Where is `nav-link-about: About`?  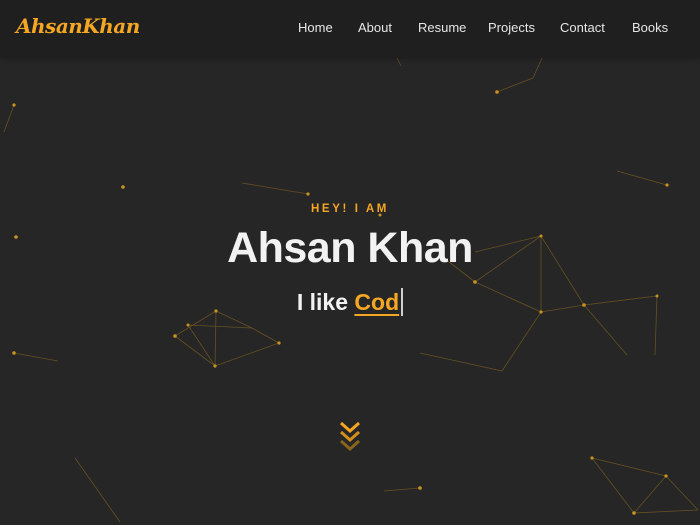 nav-link-about: About is located at coordinates (375, 27).